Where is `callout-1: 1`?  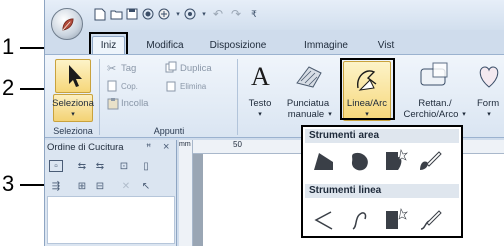
callout-1: 1 is located at coordinates (8, 46).